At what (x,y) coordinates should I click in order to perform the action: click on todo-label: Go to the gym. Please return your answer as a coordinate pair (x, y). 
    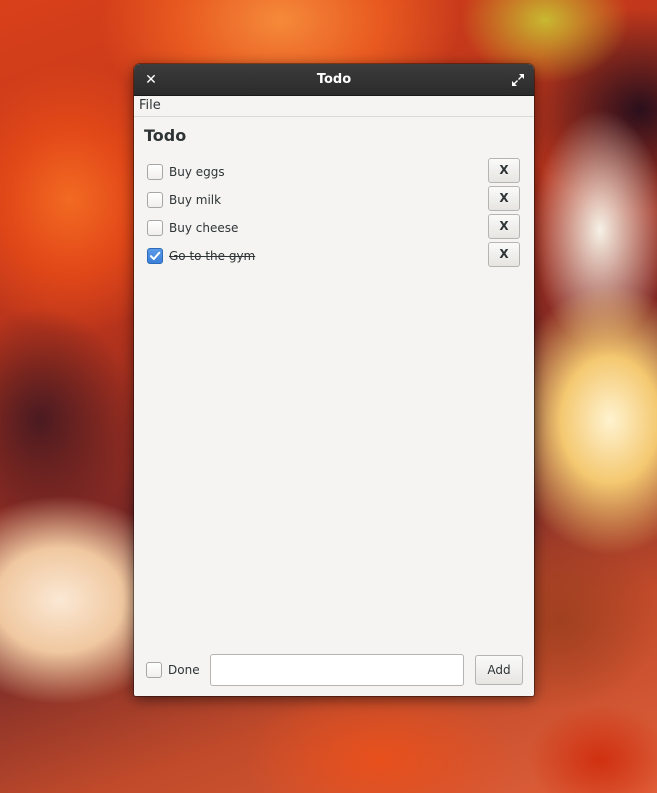
    Looking at the image, I should click on (212, 256).